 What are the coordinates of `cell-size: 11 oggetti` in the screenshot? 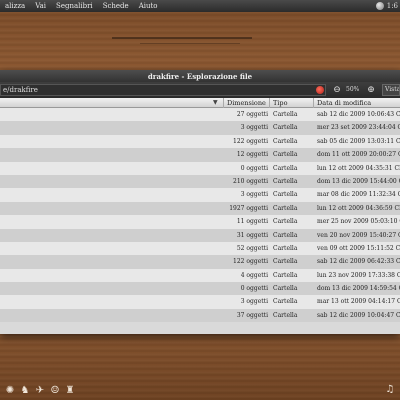 It's located at (252, 222).